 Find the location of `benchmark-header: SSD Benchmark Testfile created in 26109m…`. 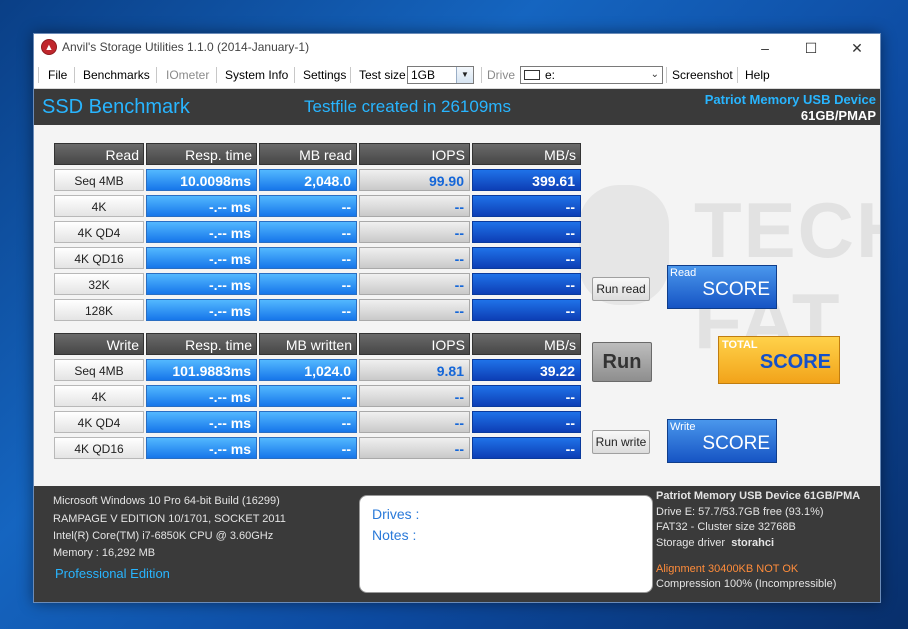

benchmark-header: SSD Benchmark Testfile created in 26109m… is located at coordinates (457, 107).